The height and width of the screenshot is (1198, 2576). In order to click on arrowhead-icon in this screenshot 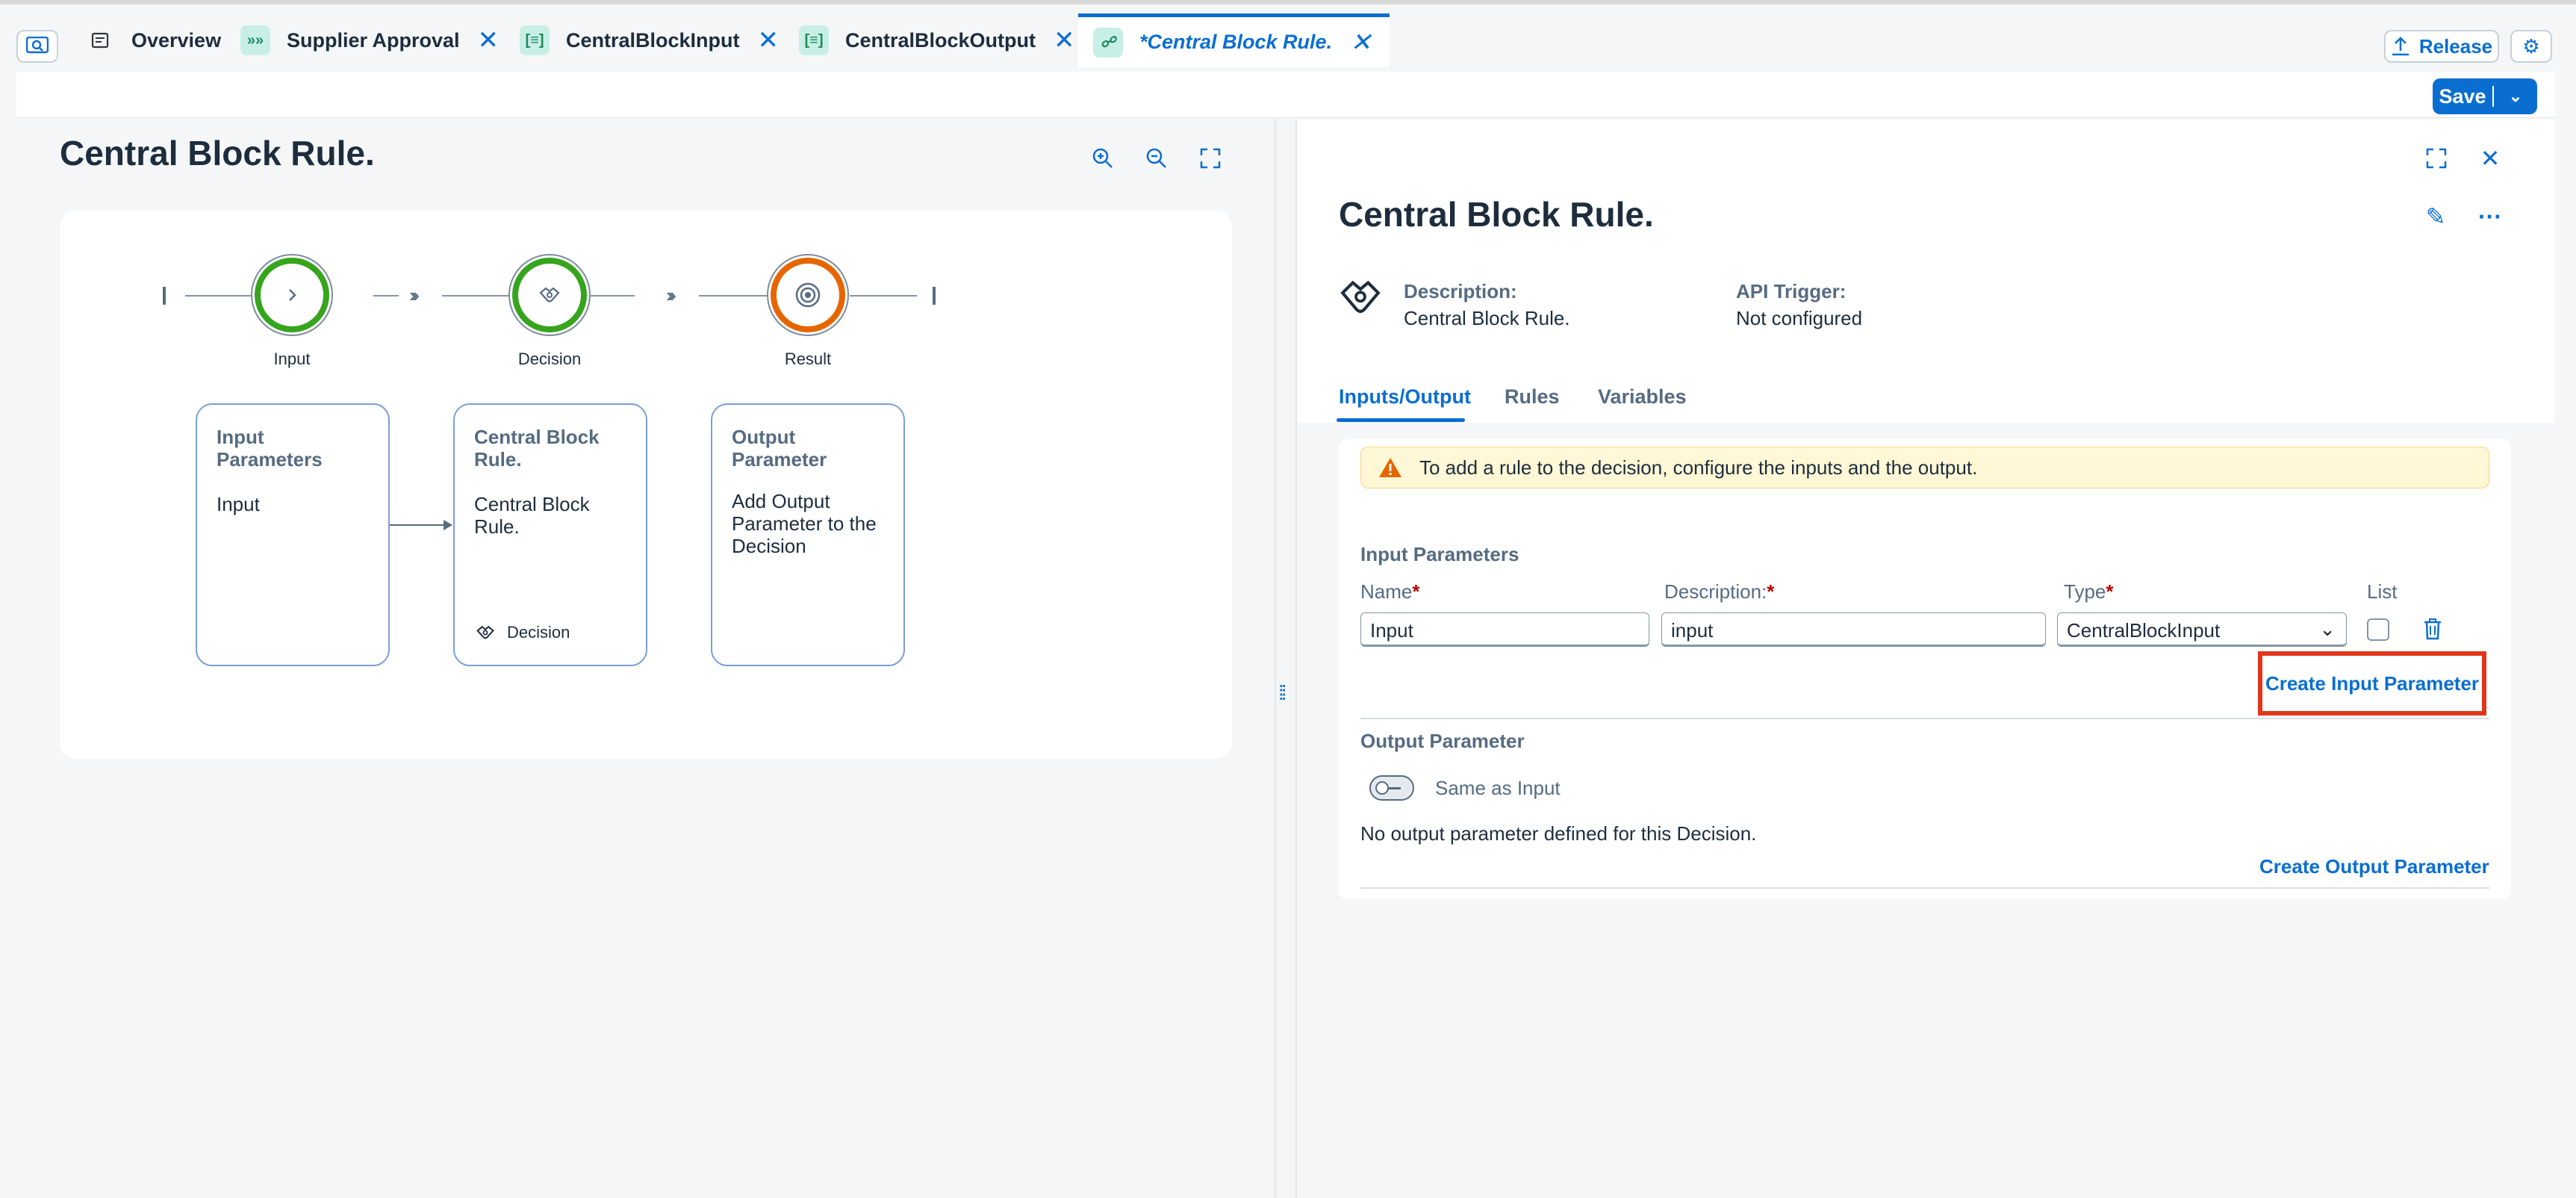, I will do `click(448, 525)`.